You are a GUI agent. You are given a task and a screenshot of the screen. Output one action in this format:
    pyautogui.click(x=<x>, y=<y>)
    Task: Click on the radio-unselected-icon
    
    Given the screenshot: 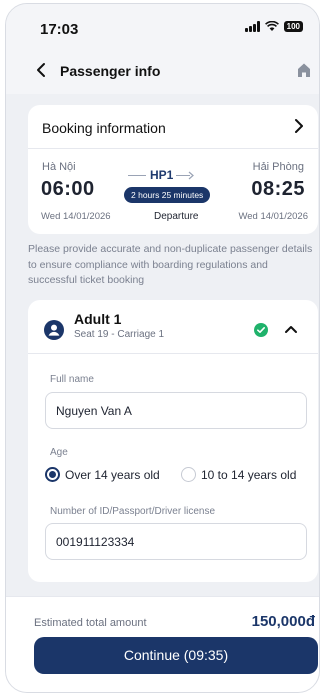 What is the action you would take?
    pyautogui.click(x=188, y=474)
    